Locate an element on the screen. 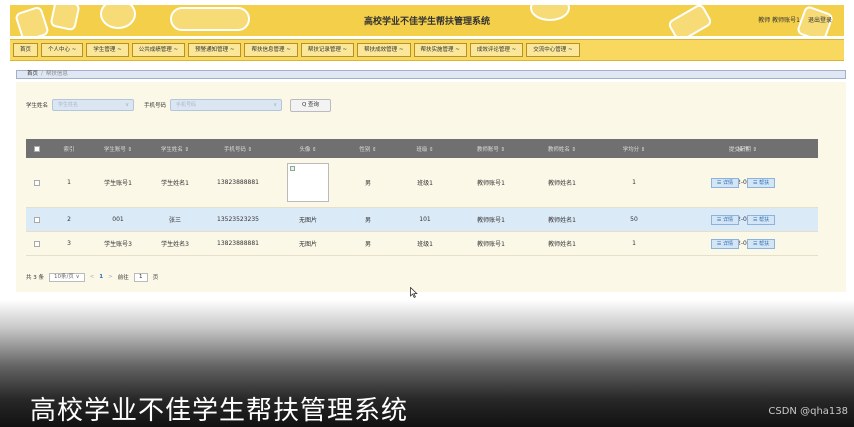 This screenshot has height=427, width=854. nav-item: 首页 is located at coordinates (26, 50).